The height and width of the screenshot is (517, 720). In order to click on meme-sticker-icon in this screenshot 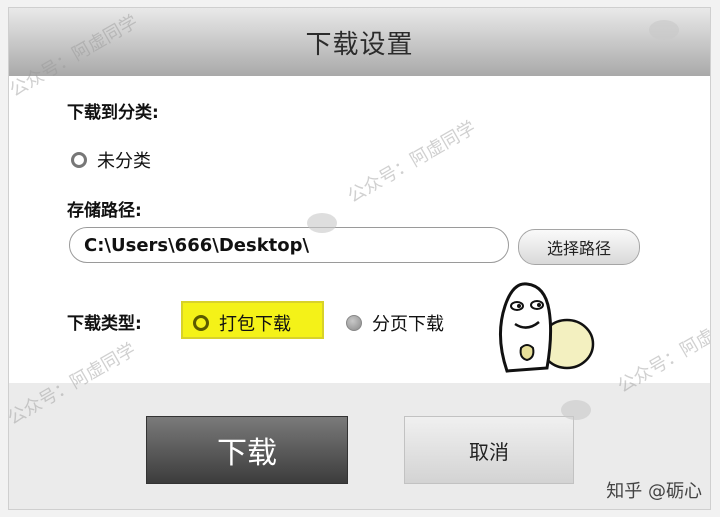, I will do `click(546, 327)`.